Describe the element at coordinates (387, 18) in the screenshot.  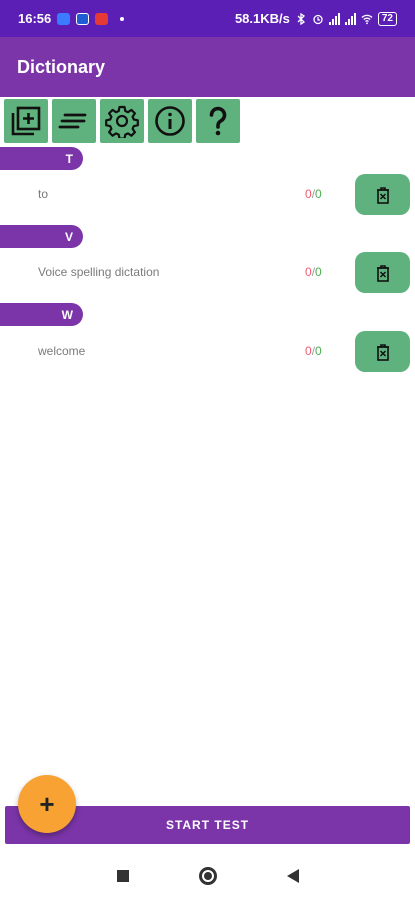
I see `battery-icon: 72` at that location.